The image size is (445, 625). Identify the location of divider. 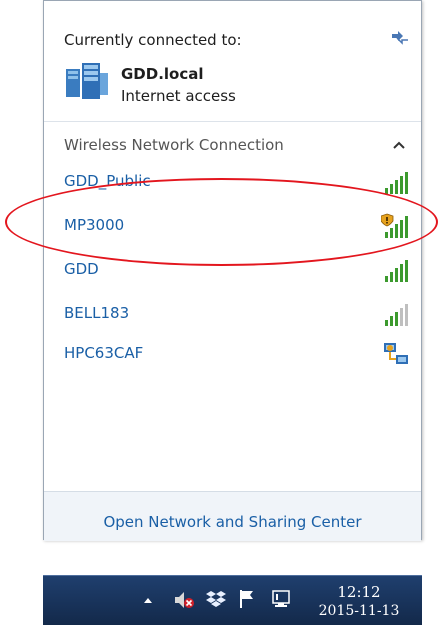
(232, 121).